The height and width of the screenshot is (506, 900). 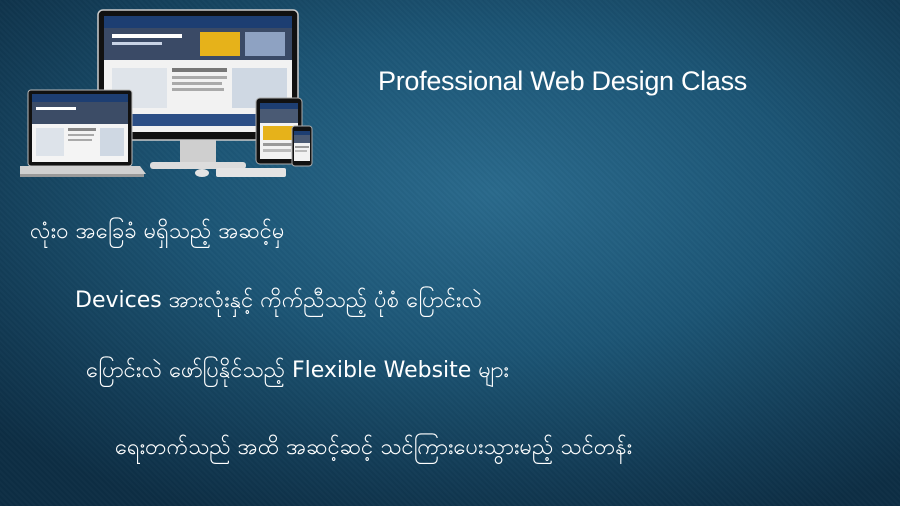 I want to click on course-line-1: လုံး၀ အခြေခံ မရှိသည့် အဆင့်မှ, so click(x=157, y=231).